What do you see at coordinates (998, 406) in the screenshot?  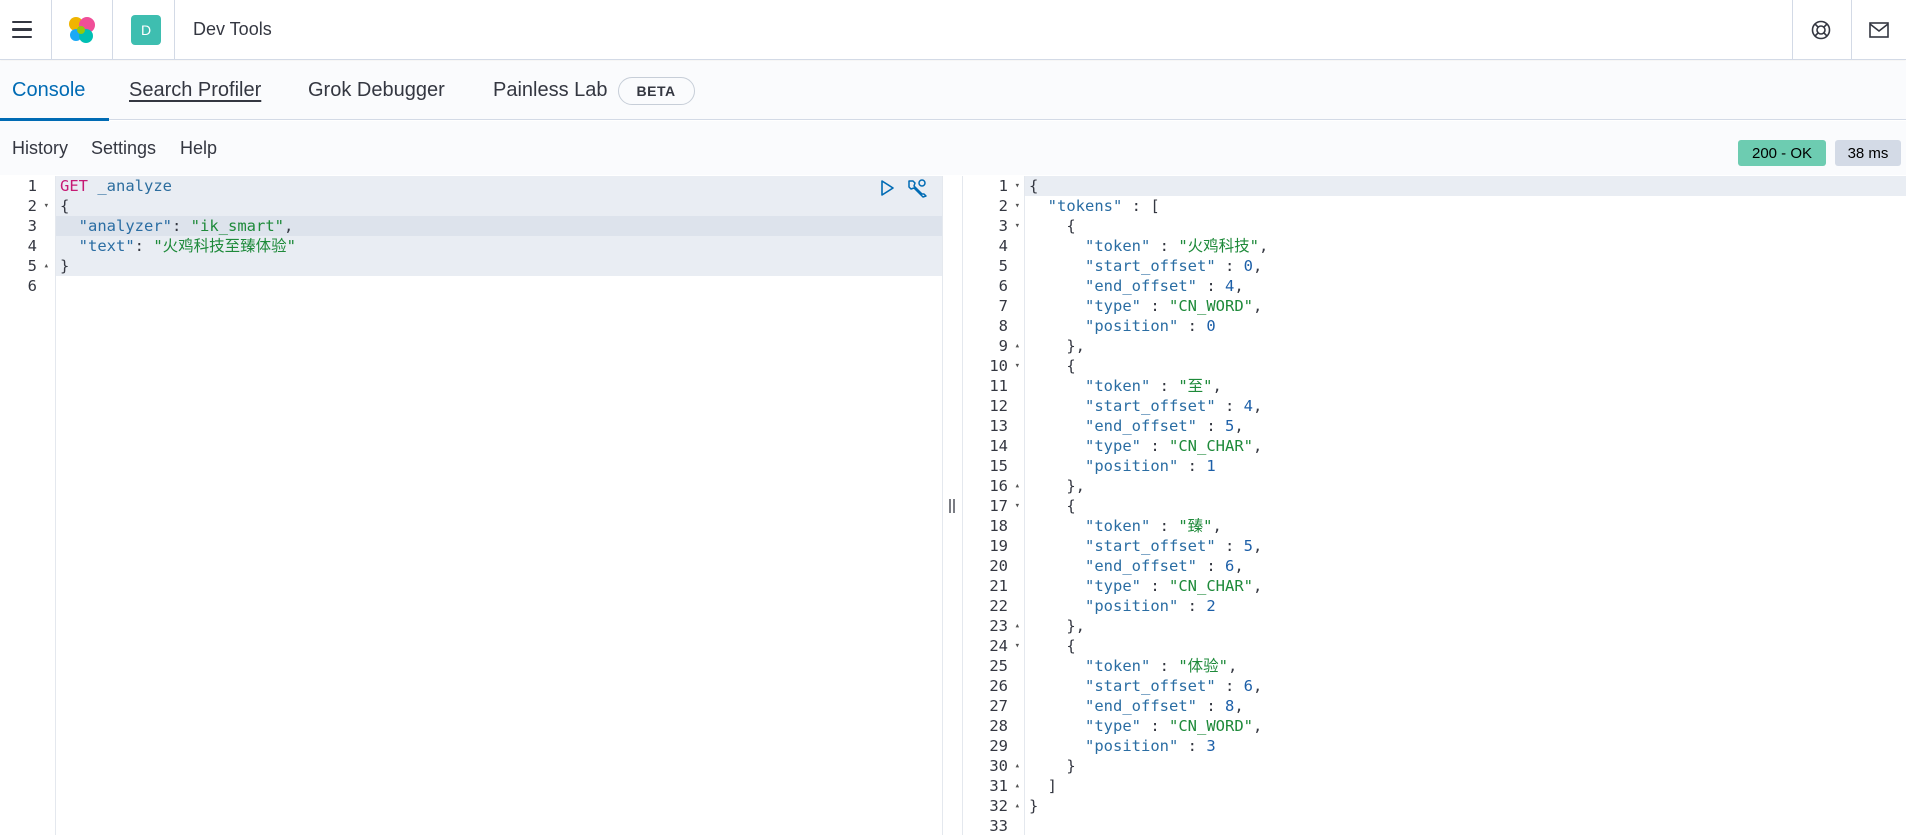 I see `line-number: 12` at bounding box center [998, 406].